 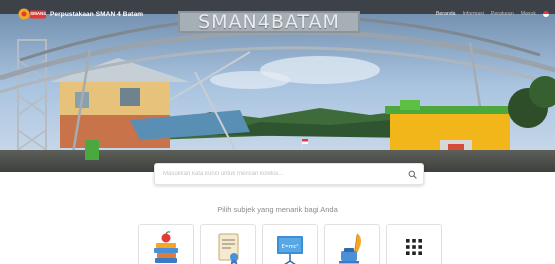 I want to click on subject-card-literature, so click(x=352, y=244).